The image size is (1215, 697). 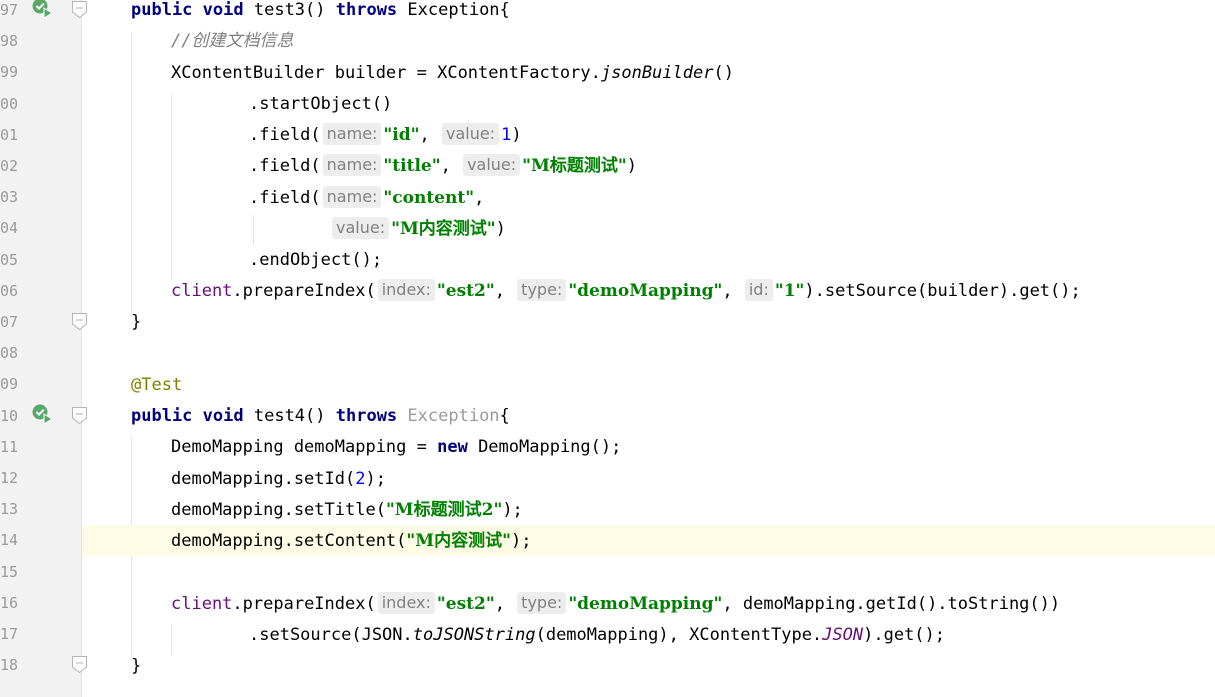 What do you see at coordinates (607, 260) in the screenshot?
I see `gutter-row: 05` at bounding box center [607, 260].